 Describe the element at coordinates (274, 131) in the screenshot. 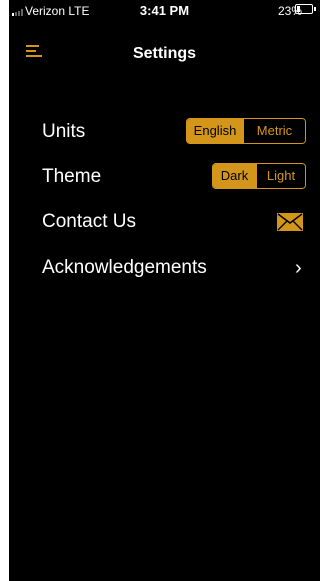

I see `units-metric-option: Metric` at that location.